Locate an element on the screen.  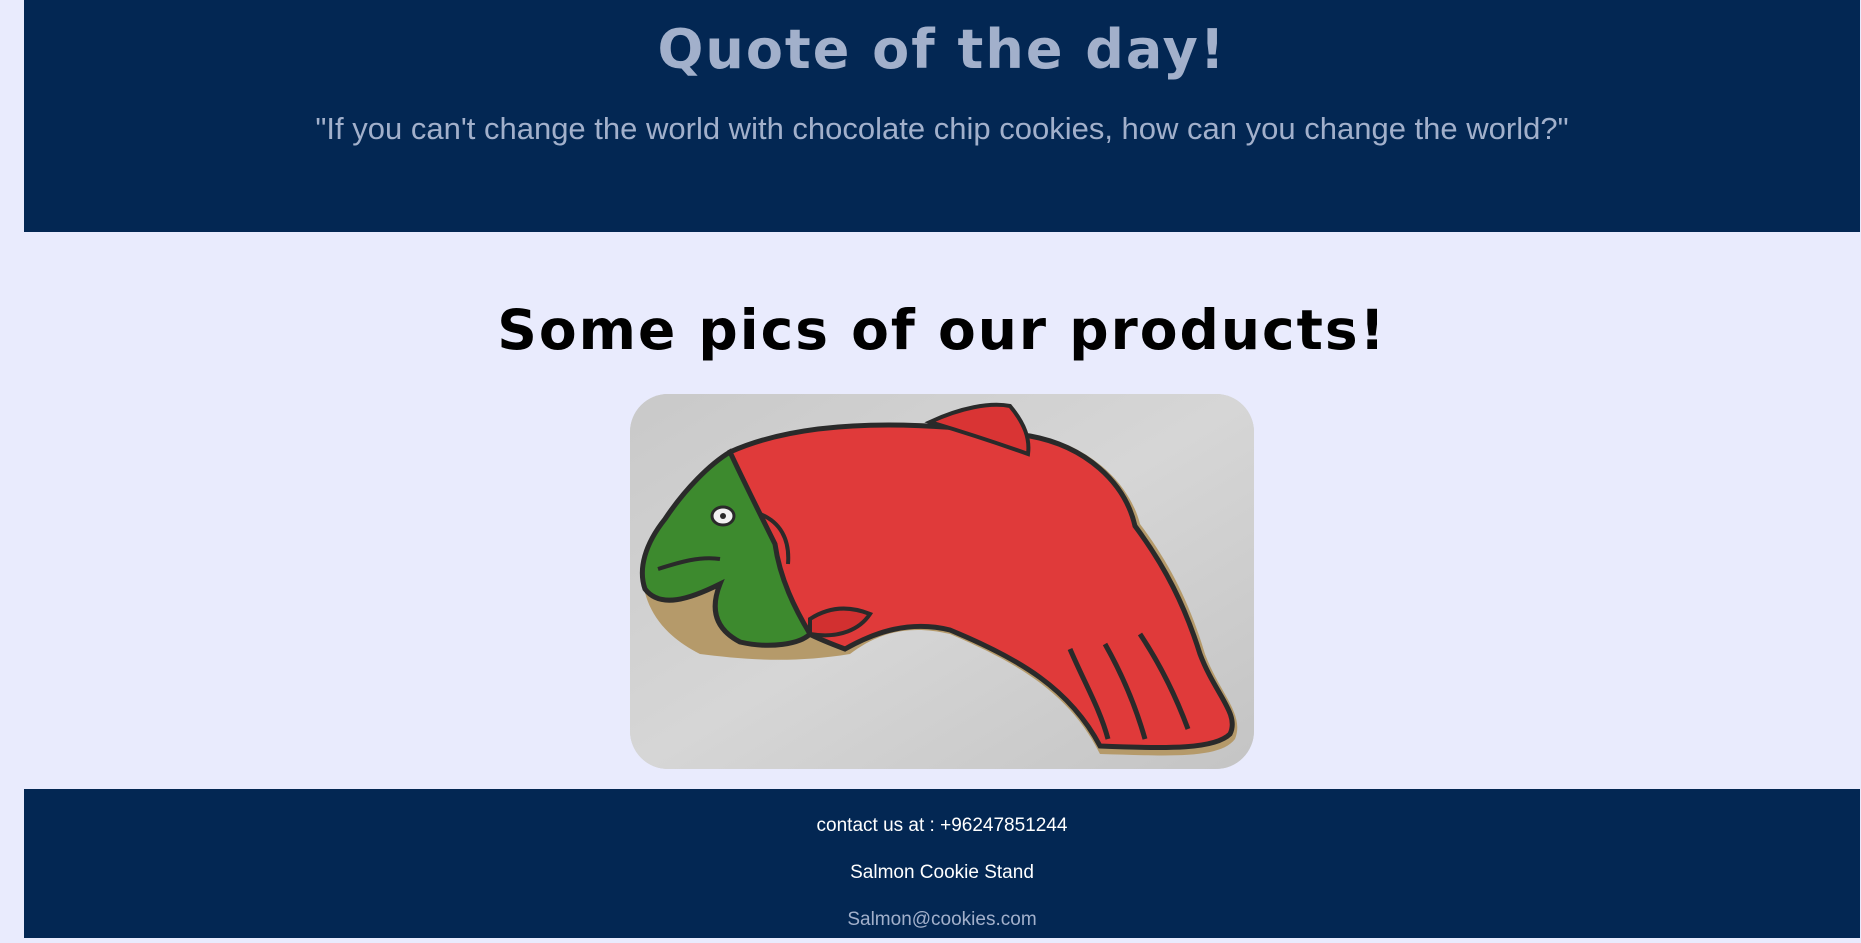
salmon-cookie-picture is located at coordinates (942, 581).